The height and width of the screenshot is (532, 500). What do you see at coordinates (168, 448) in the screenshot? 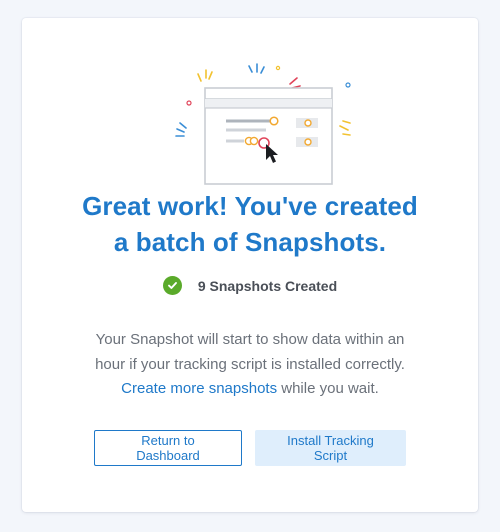
I see `return-to-dashboard-button: Return to Dashboard` at bounding box center [168, 448].